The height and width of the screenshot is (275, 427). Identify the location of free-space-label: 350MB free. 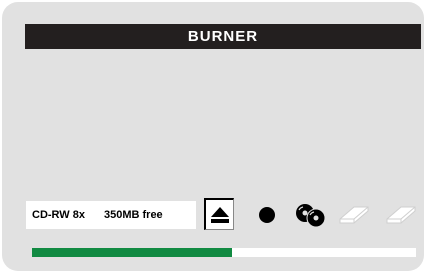
(133, 215).